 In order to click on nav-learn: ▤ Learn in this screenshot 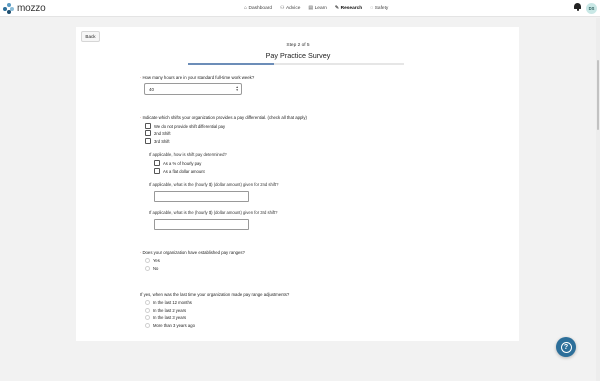, I will do `click(317, 8)`.